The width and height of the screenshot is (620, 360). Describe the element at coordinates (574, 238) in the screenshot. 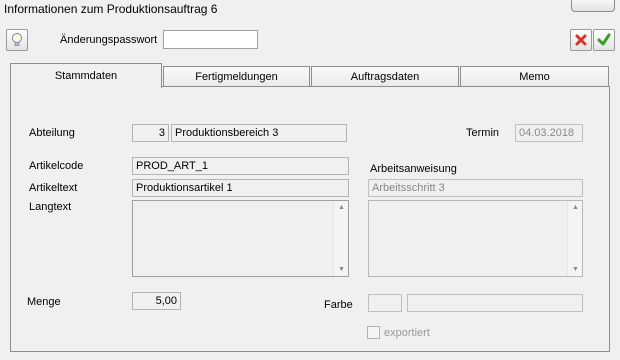

I see `arbeitsanweisung-scrollbar: ▲ ▼` at that location.